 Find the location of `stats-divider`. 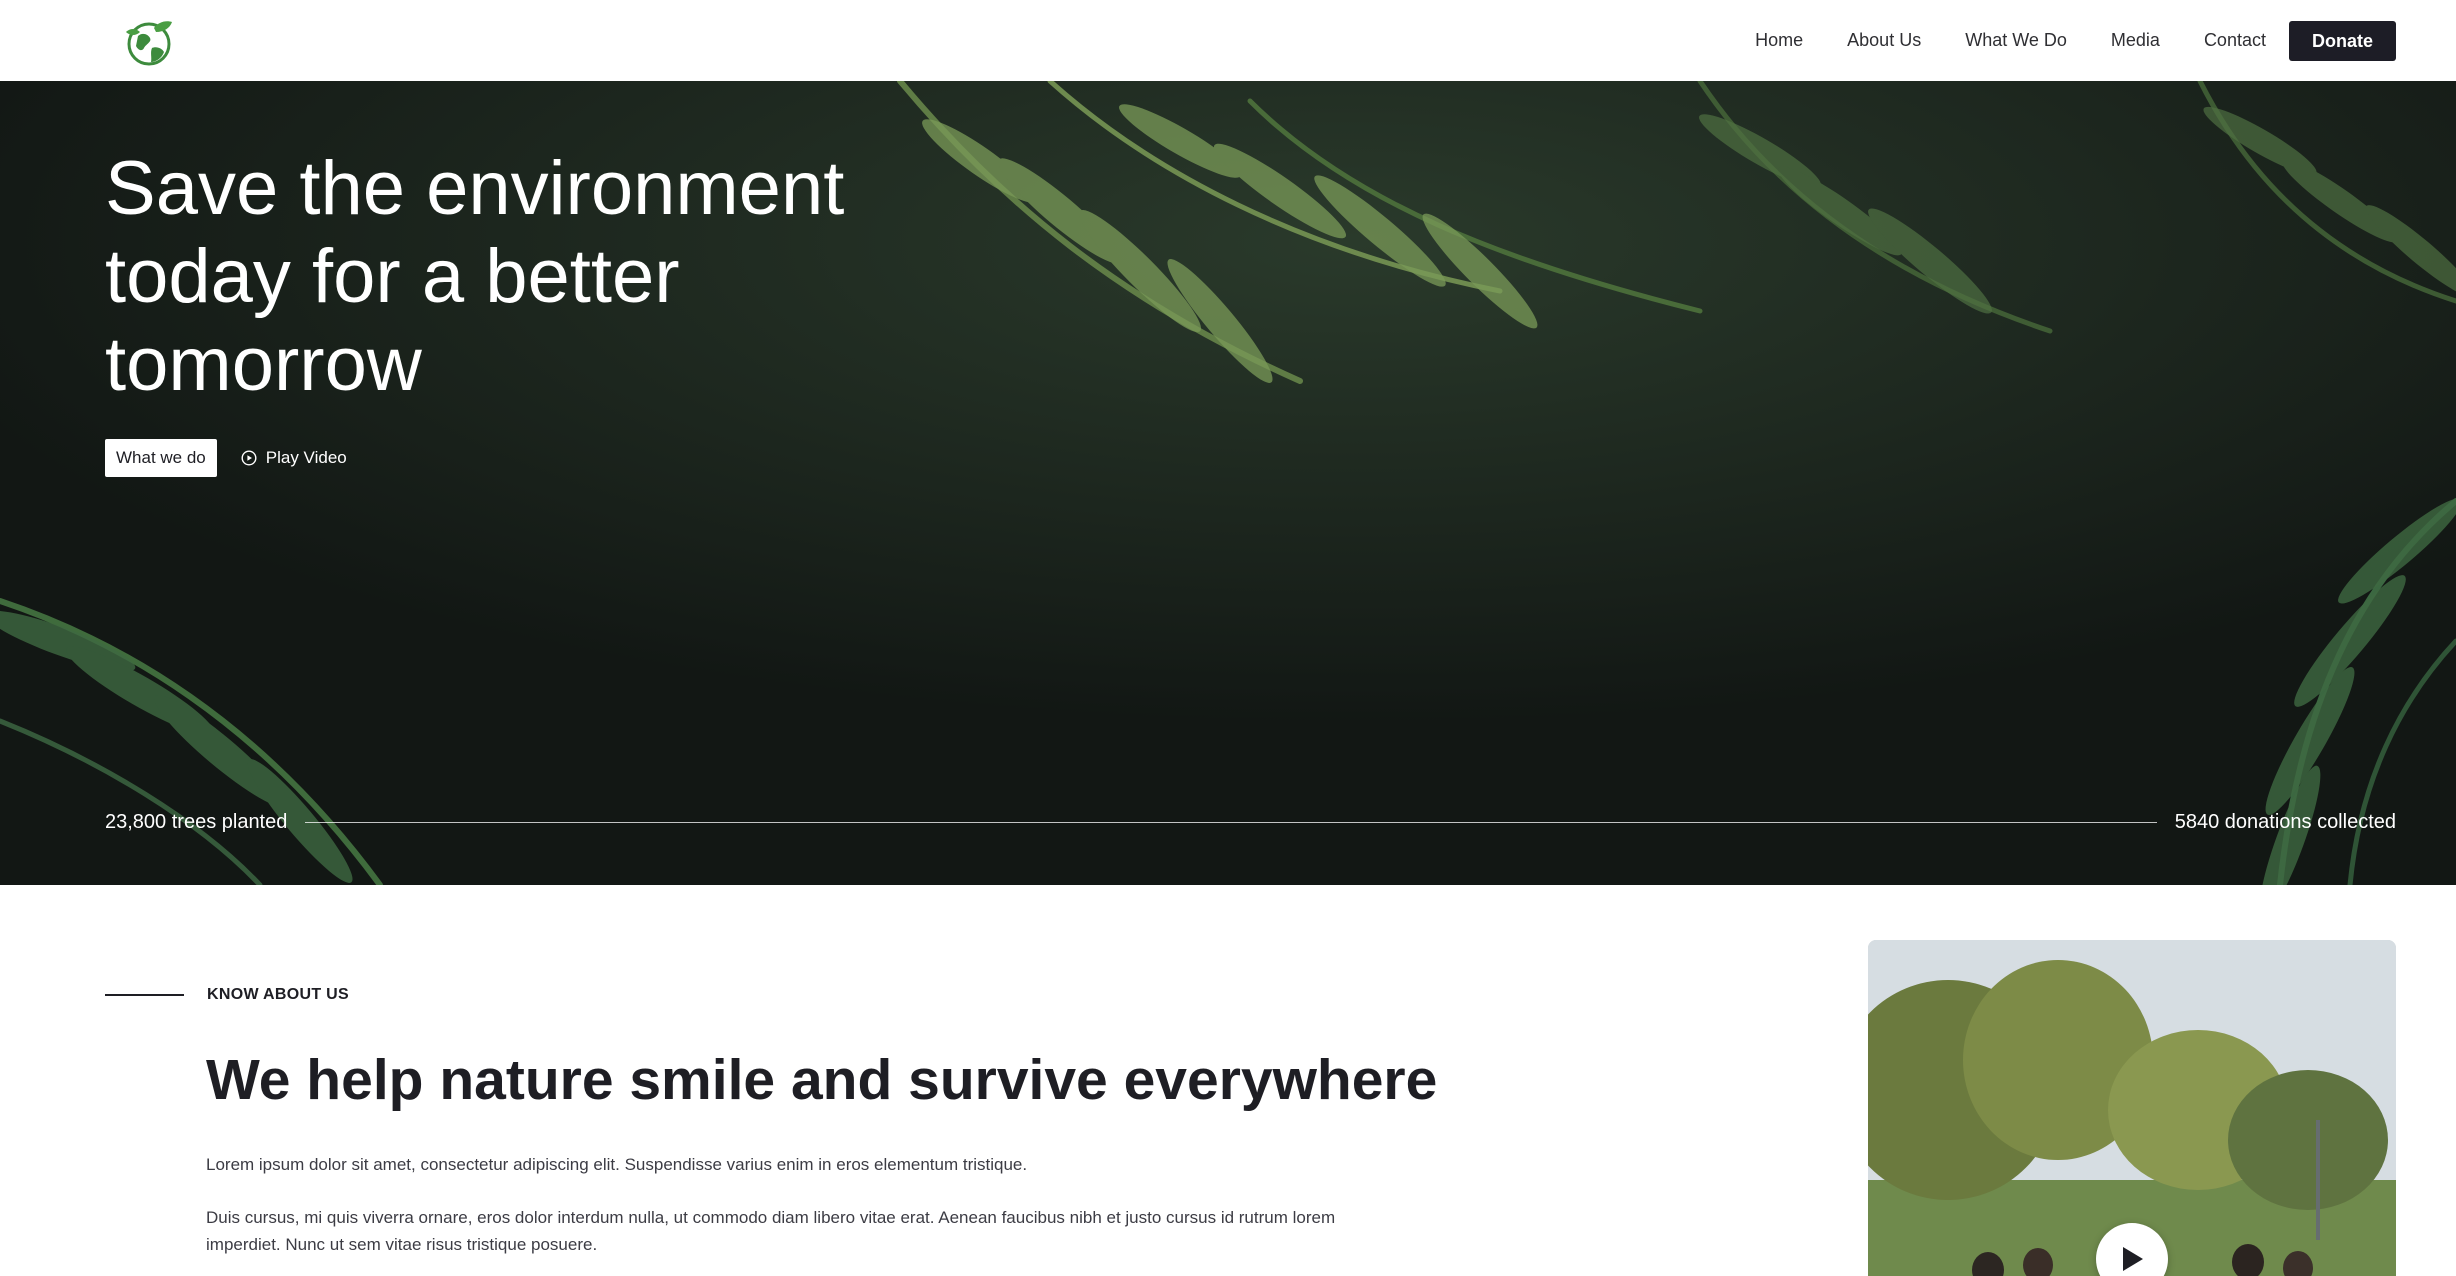

stats-divider is located at coordinates (1231, 822).